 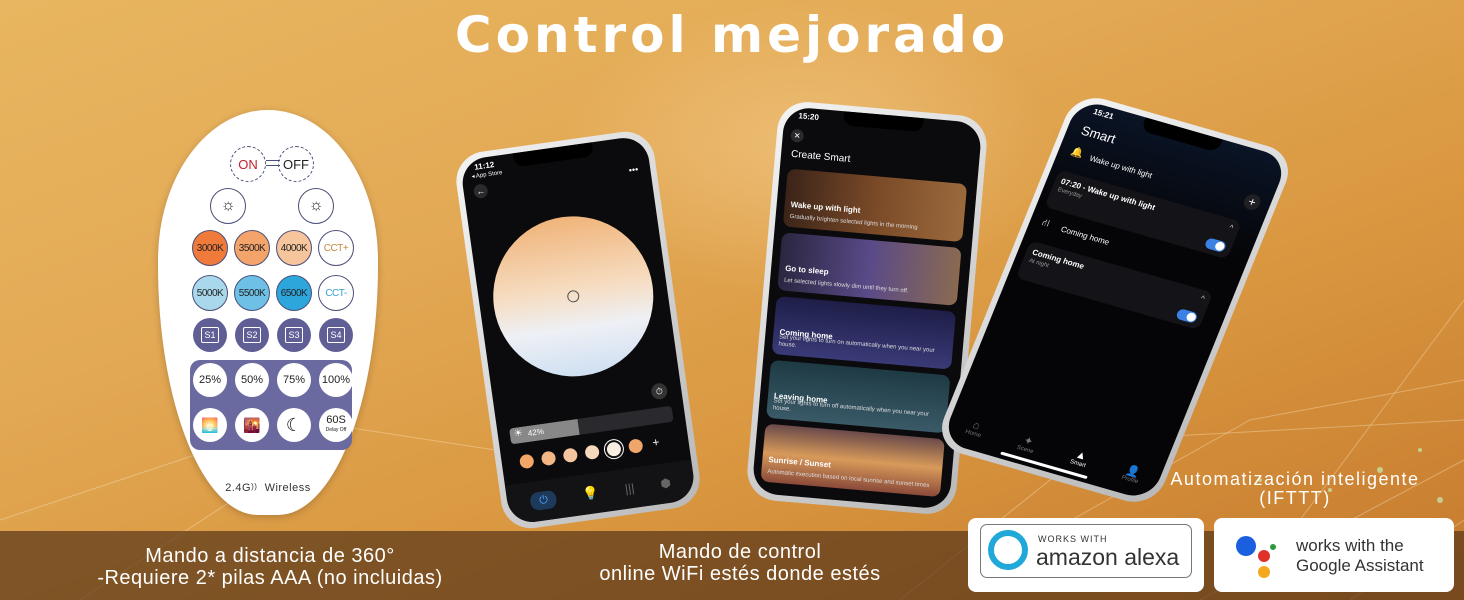 I want to click on level-button: 50%, so click(x=252, y=380).